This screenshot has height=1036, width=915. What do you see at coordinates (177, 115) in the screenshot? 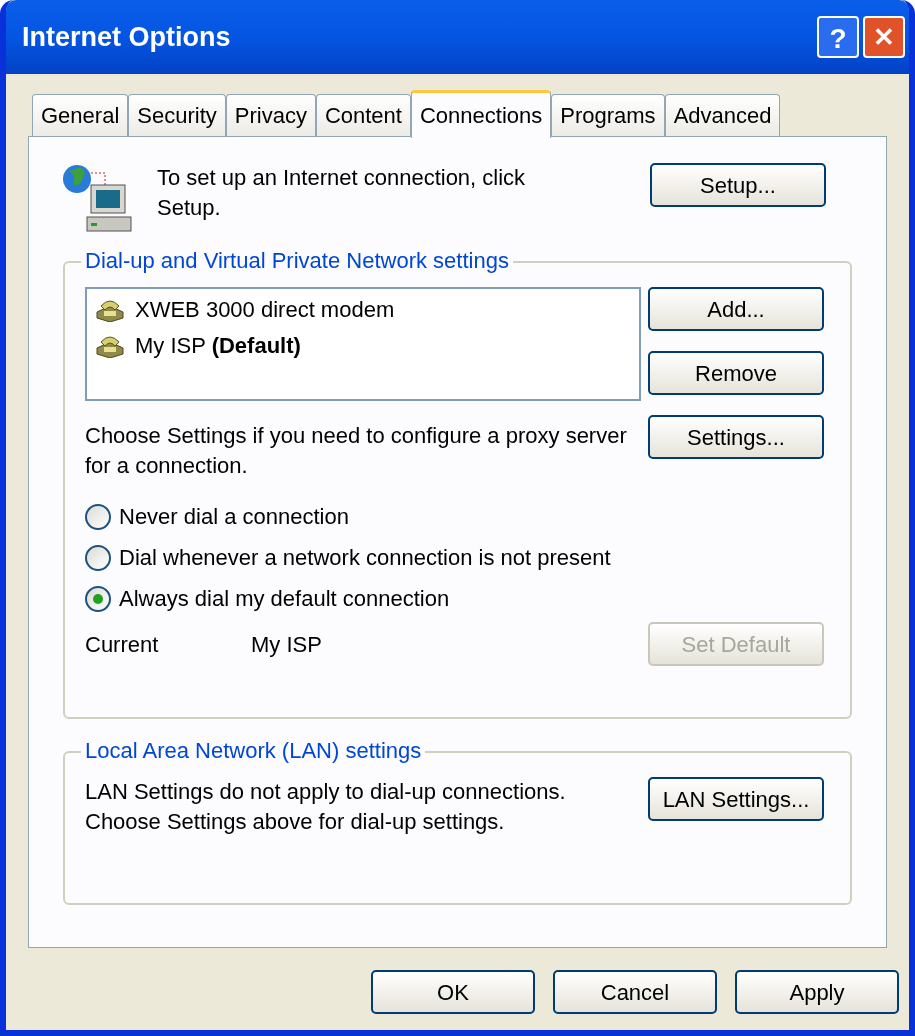
I see `tab: Security` at bounding box center [177, 115].